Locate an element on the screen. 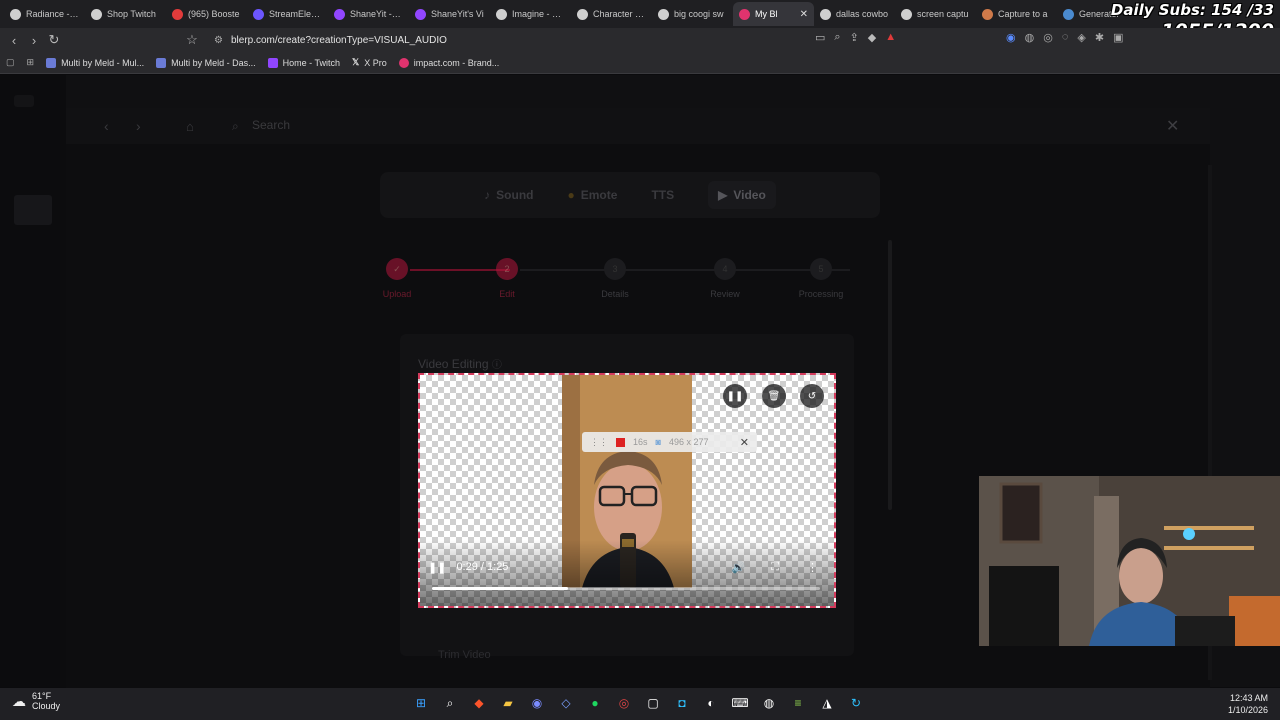  step-processing: 5 Processing is located at coordinates (821, 278).